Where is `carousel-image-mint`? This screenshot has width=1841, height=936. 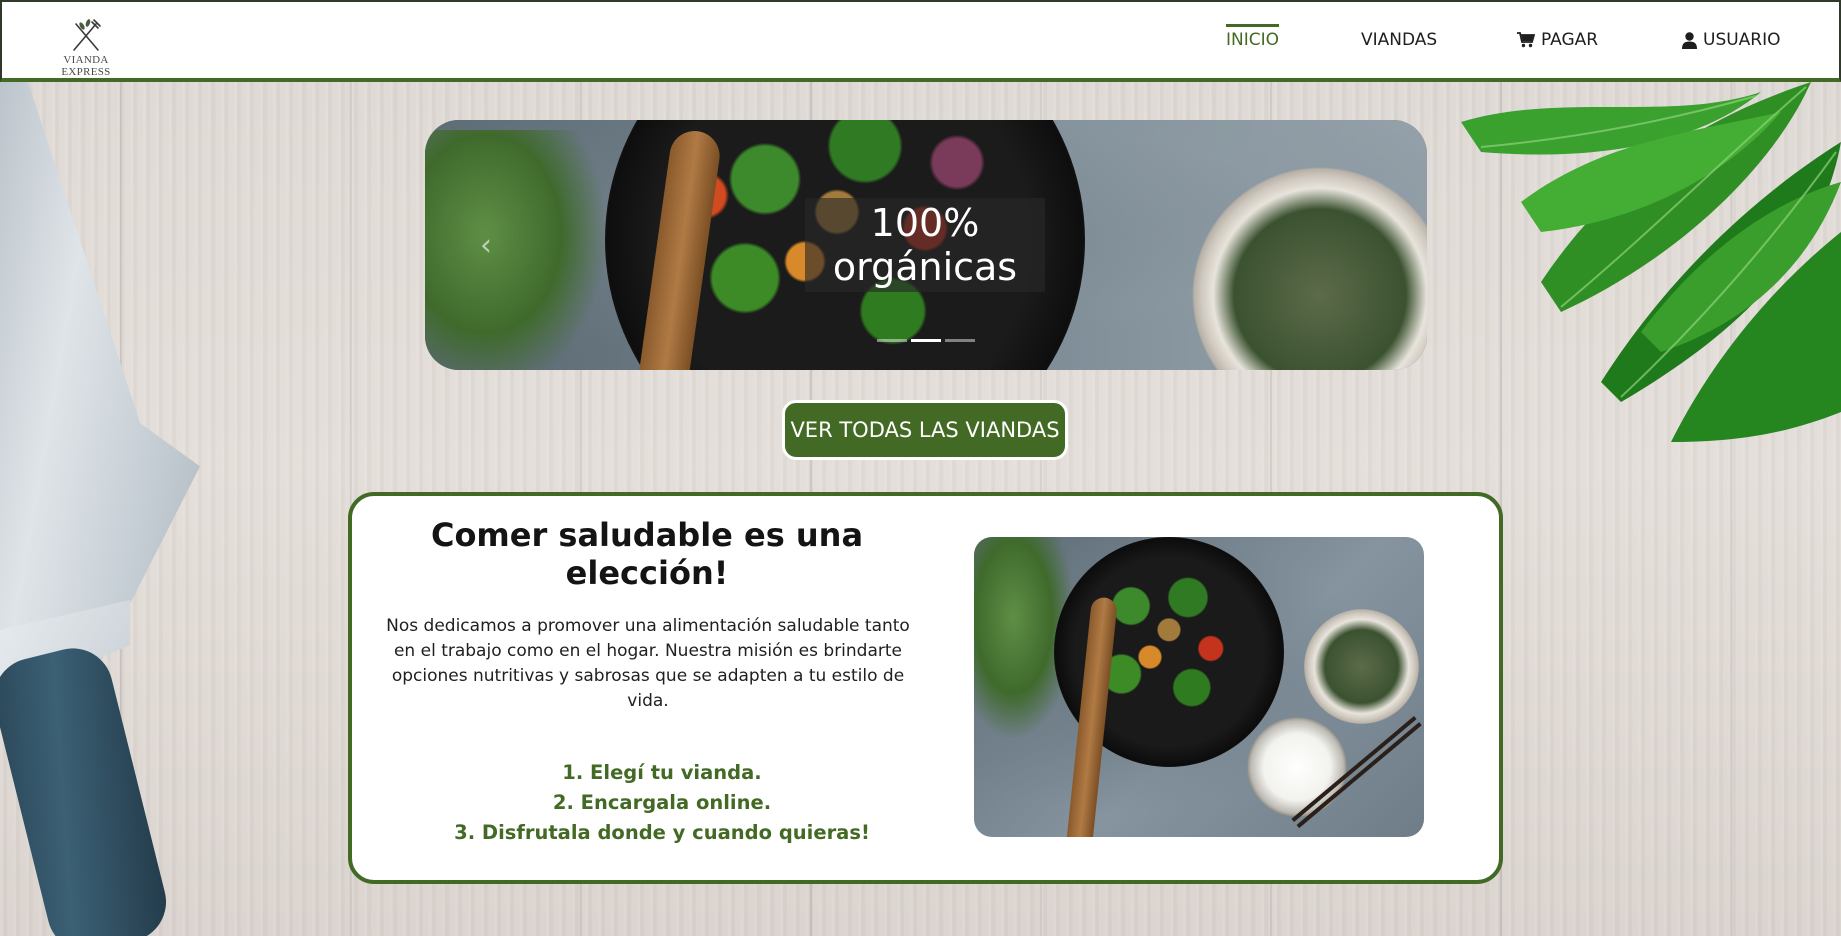 carousel-image-mint is located at coordinates (515, 250).